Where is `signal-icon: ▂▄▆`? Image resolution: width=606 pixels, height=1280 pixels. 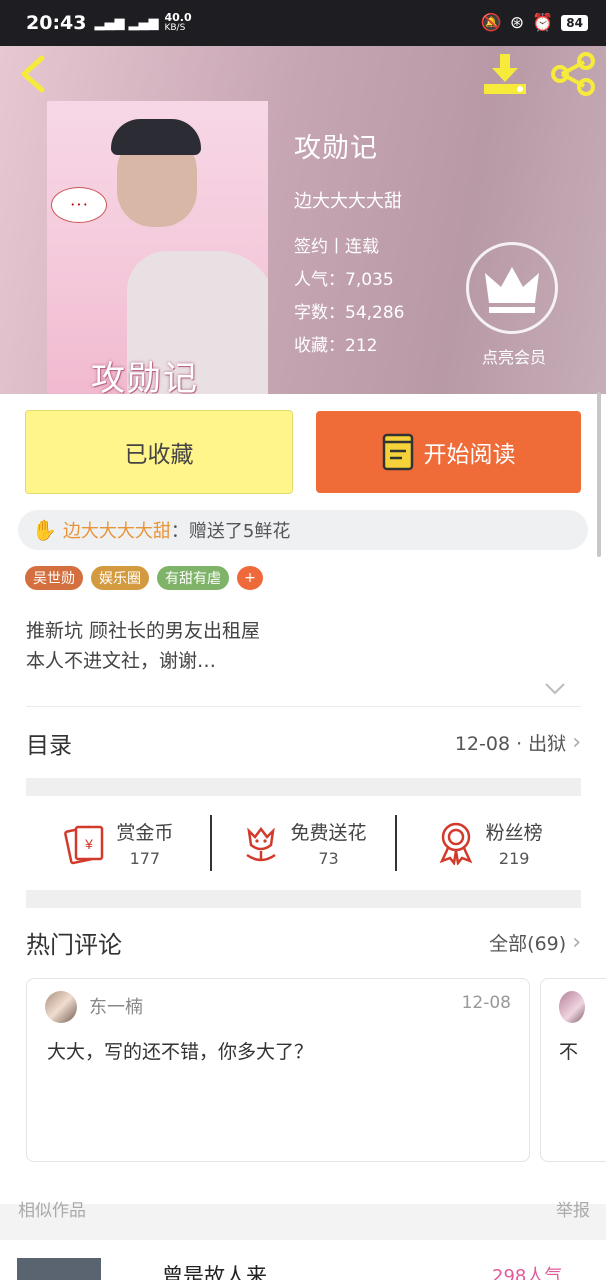 signal-icon: ▂▄▆ is located at coordinates (109, 23).